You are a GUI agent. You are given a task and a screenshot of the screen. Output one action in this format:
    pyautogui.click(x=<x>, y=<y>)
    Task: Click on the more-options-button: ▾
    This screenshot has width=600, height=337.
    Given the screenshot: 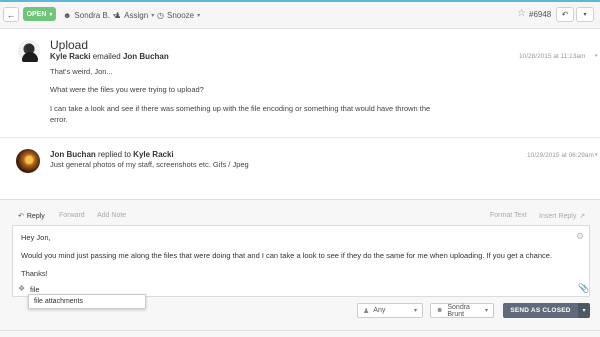 What is the action you would take?
    pyautogui.click(x=585, y=14)
    